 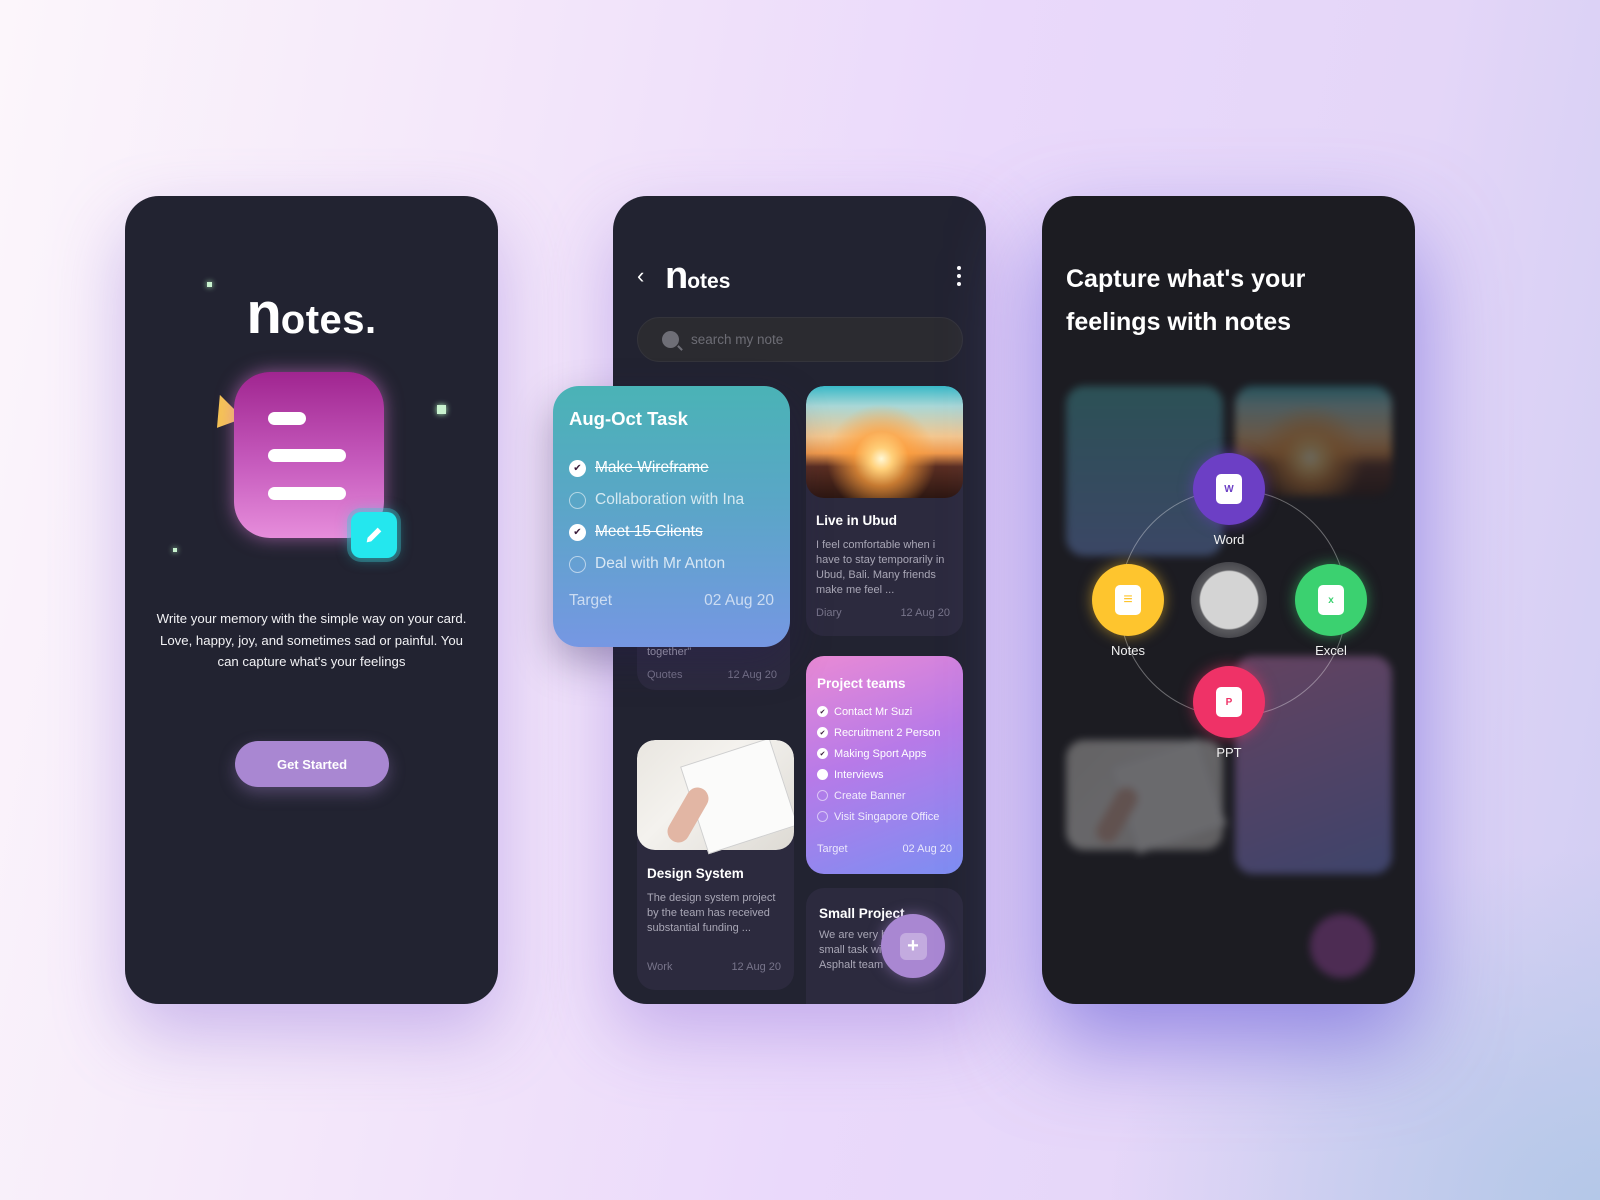 I want to click on task-item: ✔ Make Wireframe, so click(x=671, y=468).